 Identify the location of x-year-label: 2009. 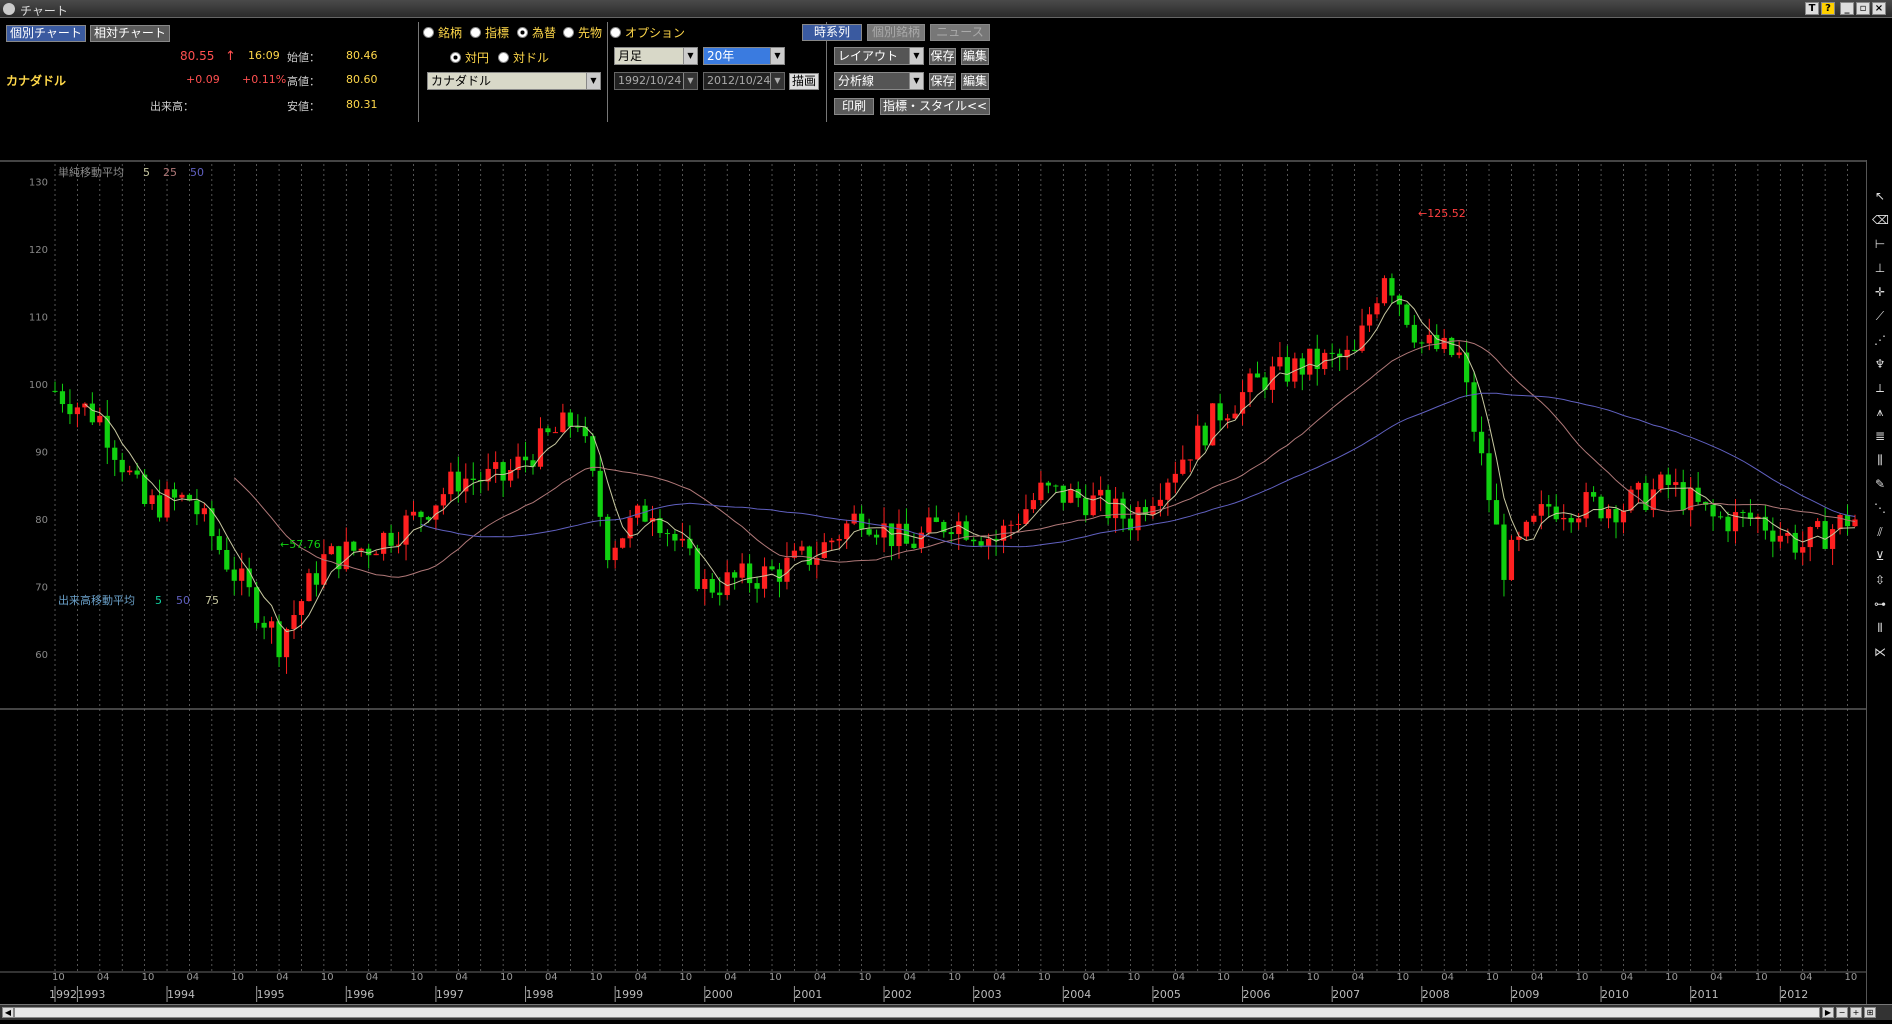
(1525, 994).